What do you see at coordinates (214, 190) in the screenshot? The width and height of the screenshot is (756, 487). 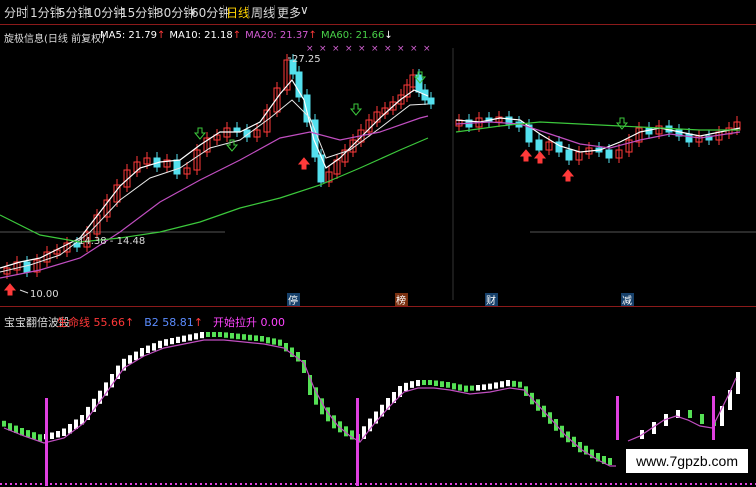 I see `ma60-line` at bounding box center [214, 190].